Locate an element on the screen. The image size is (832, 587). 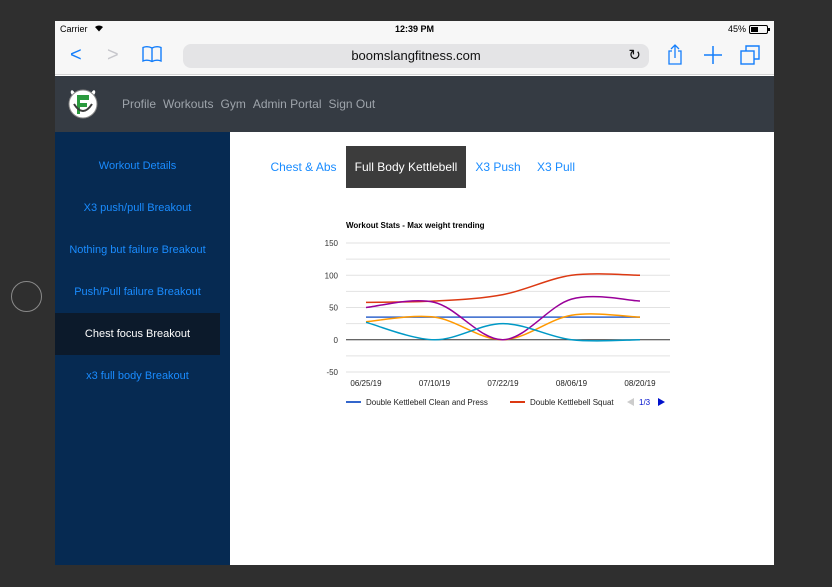
legend-prev-icon is located at coordinates (630, 402).